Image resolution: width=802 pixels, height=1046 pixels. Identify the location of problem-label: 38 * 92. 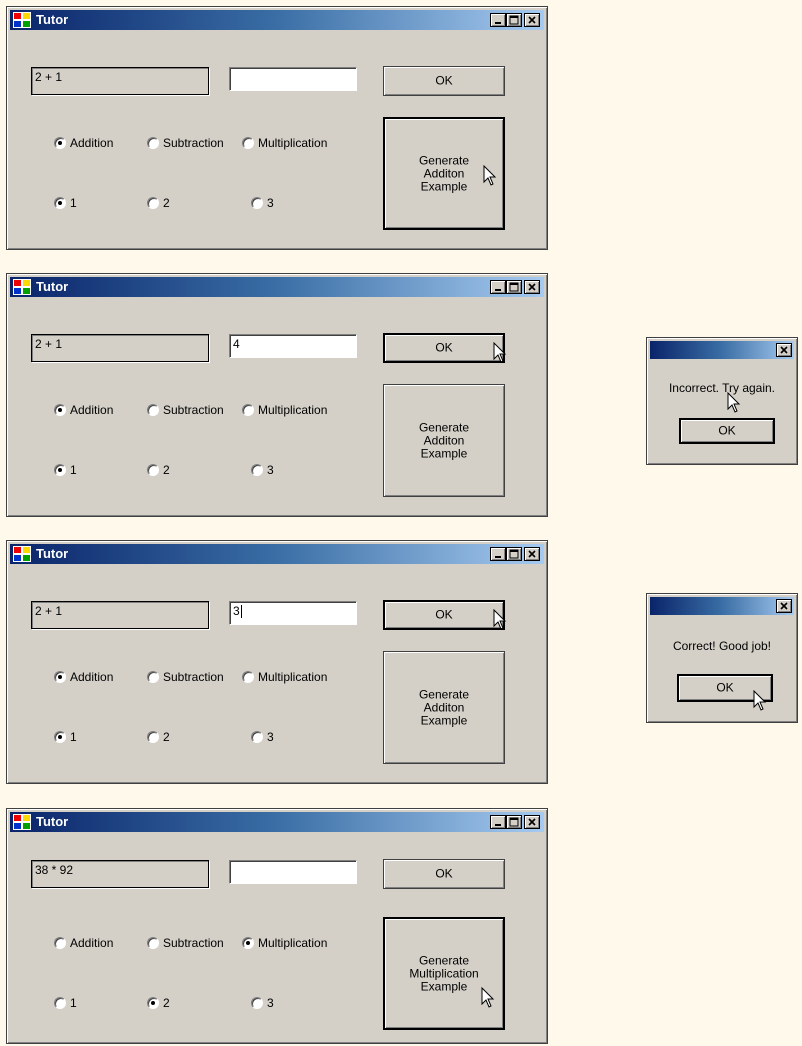
(120, 874).